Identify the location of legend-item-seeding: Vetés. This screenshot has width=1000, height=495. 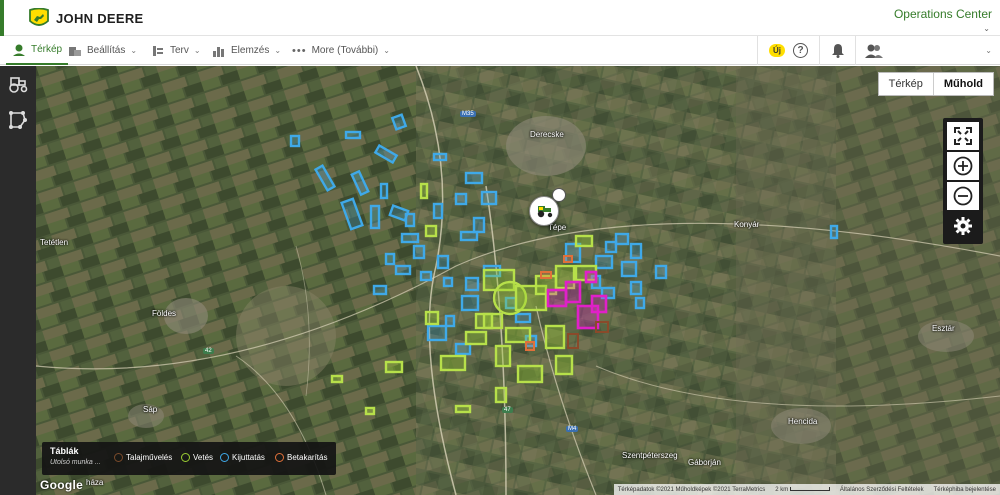
(197, 457).